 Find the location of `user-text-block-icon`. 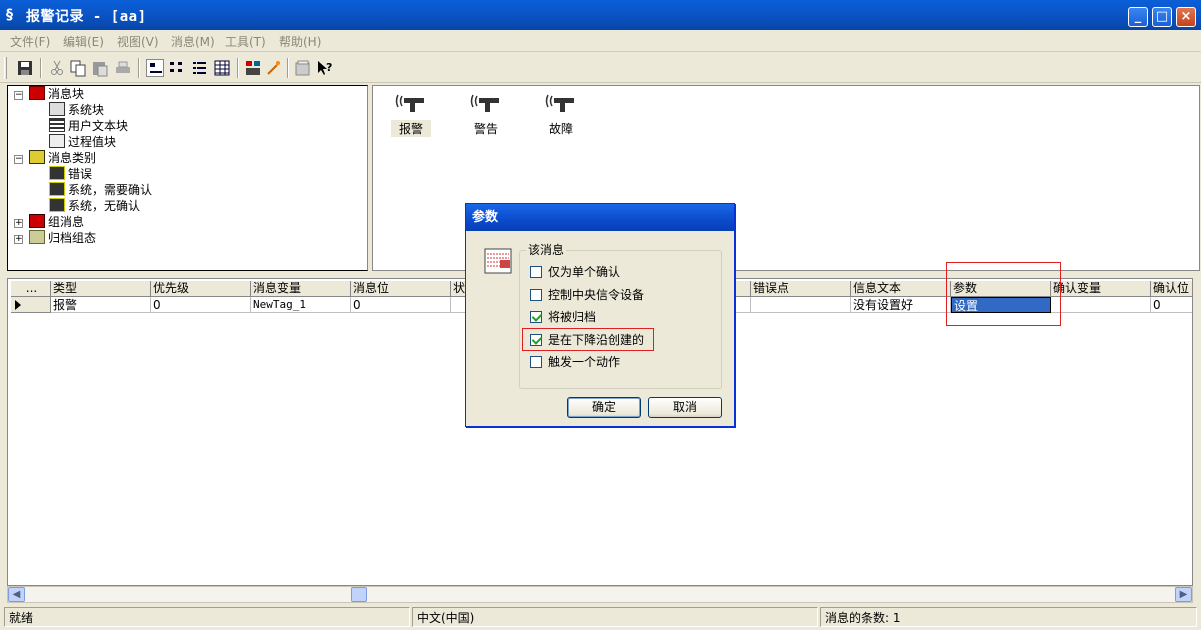

user-text-block-icon is located at coordinates (57, 125).